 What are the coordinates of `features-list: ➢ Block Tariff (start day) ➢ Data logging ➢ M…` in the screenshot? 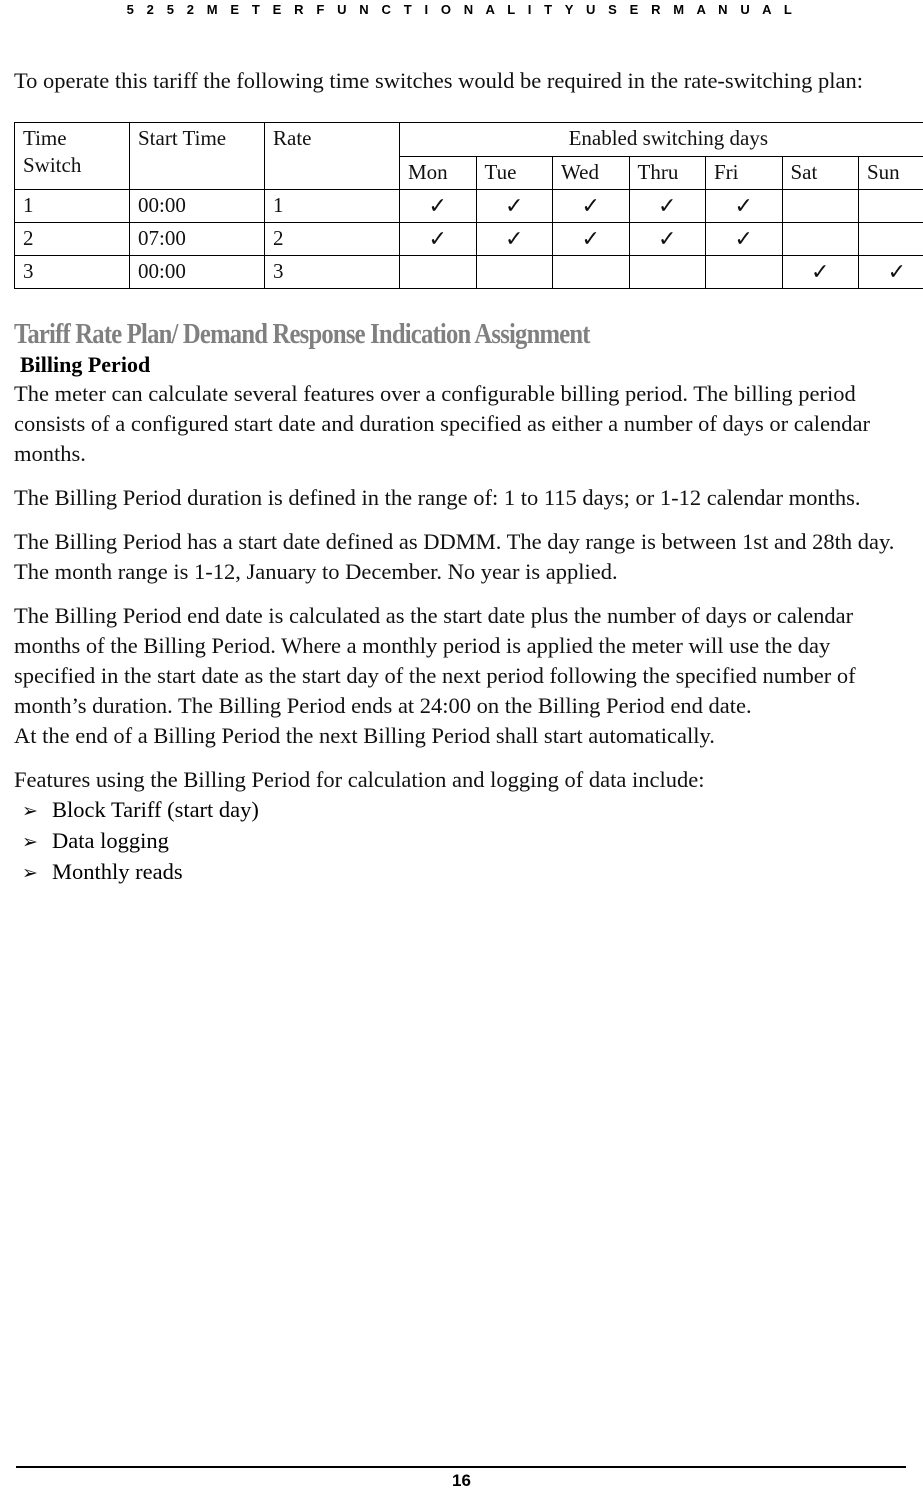 It's located at (462, 841).